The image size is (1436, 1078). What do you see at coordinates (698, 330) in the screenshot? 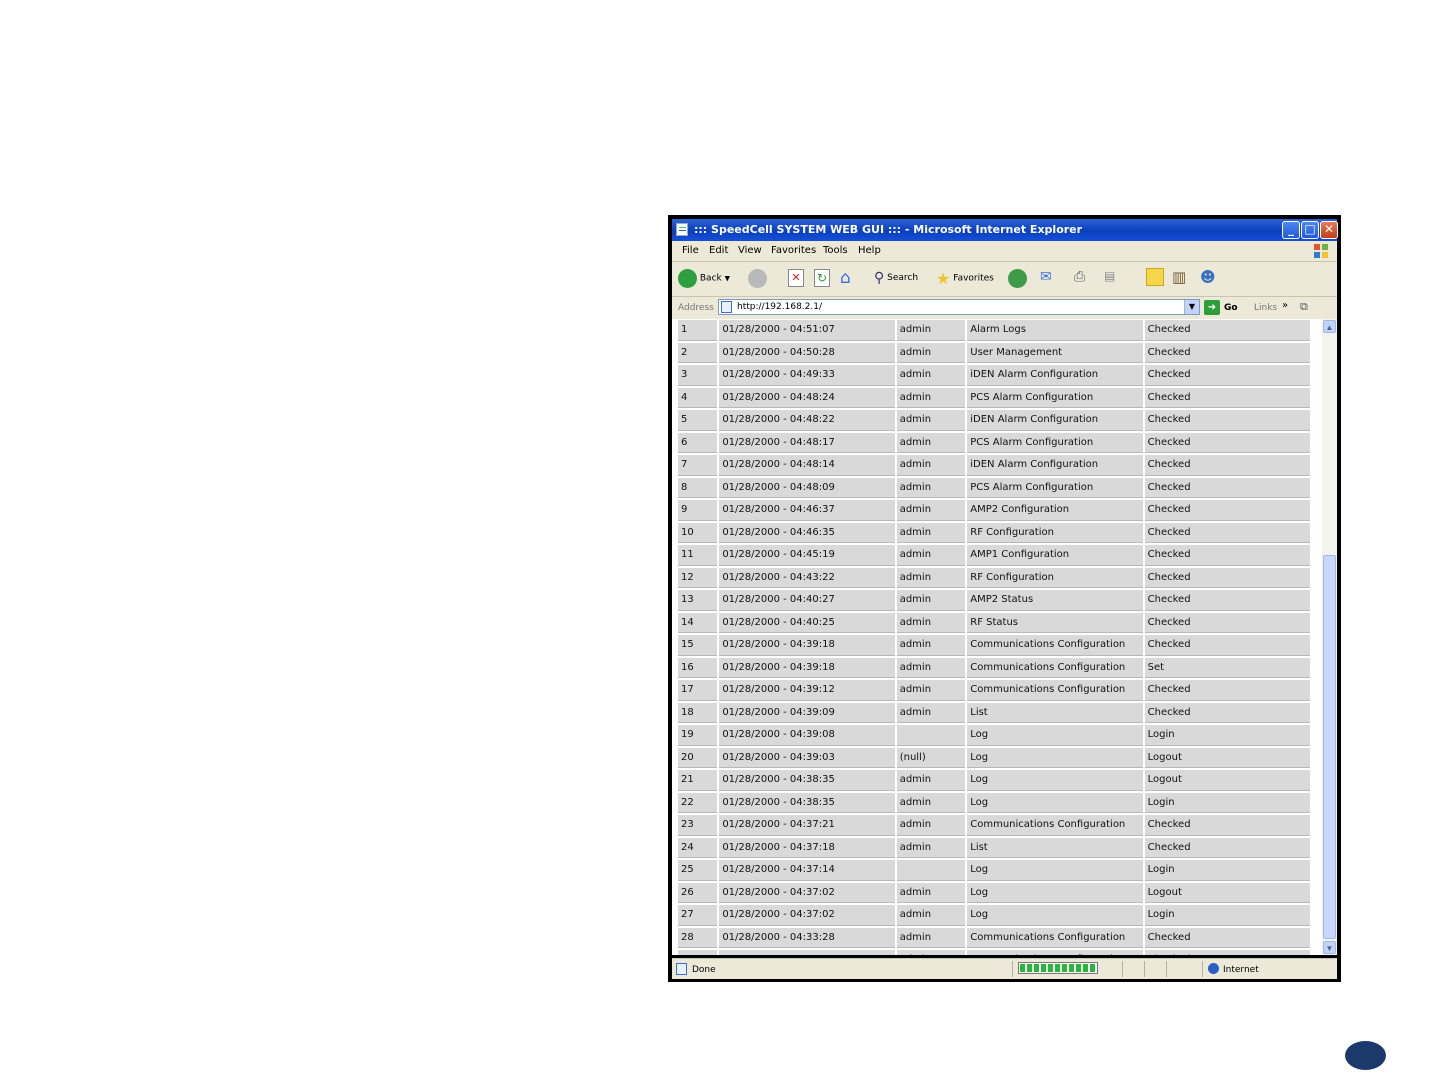
I see `log-index-cell: 1` at bounding box center [698, 330].